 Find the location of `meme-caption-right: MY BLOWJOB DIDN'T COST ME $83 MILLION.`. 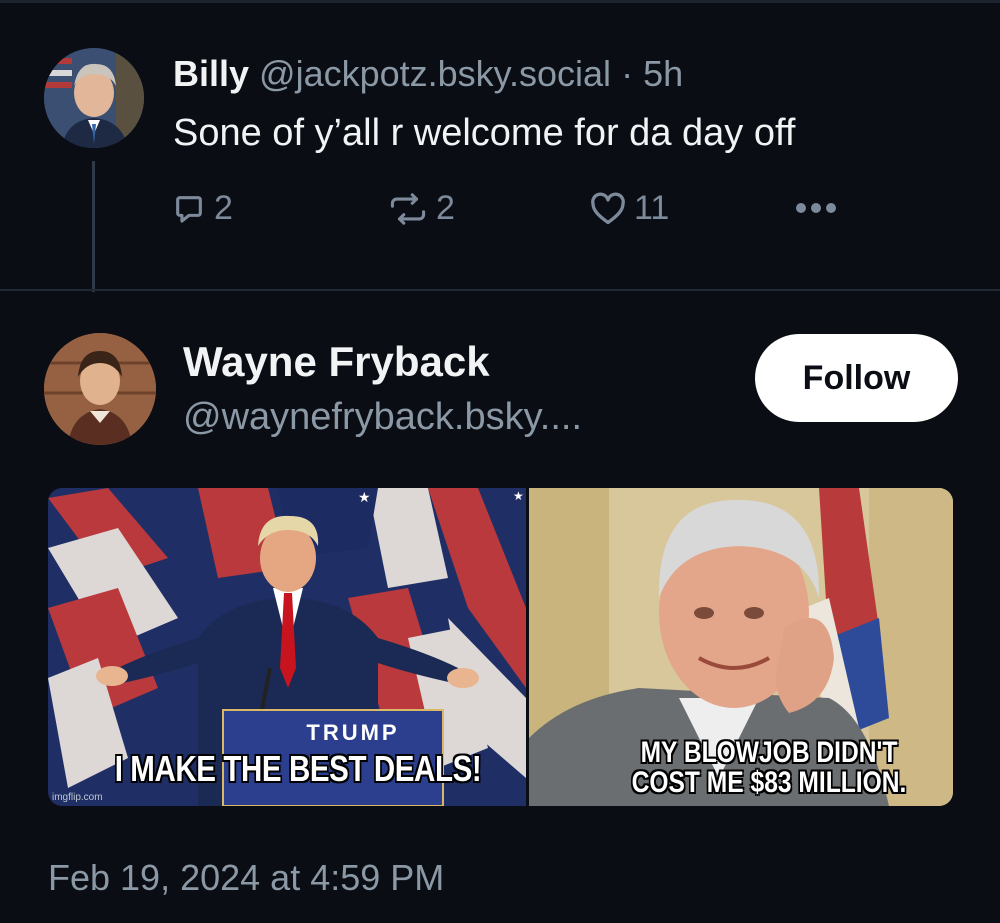

meme-caption-right: MY BLOWJOB DIDN'T COST ME $83 MILLION. is located at coordinates (769, 768).